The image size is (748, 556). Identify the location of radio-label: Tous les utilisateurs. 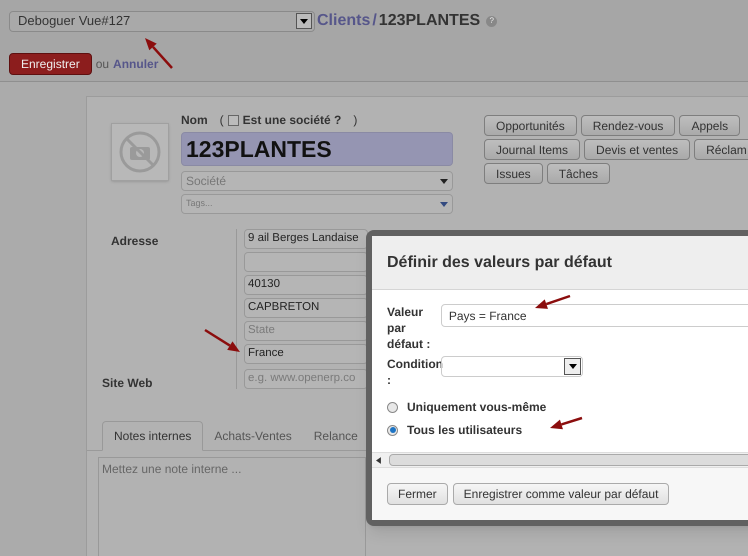
(464, 430).